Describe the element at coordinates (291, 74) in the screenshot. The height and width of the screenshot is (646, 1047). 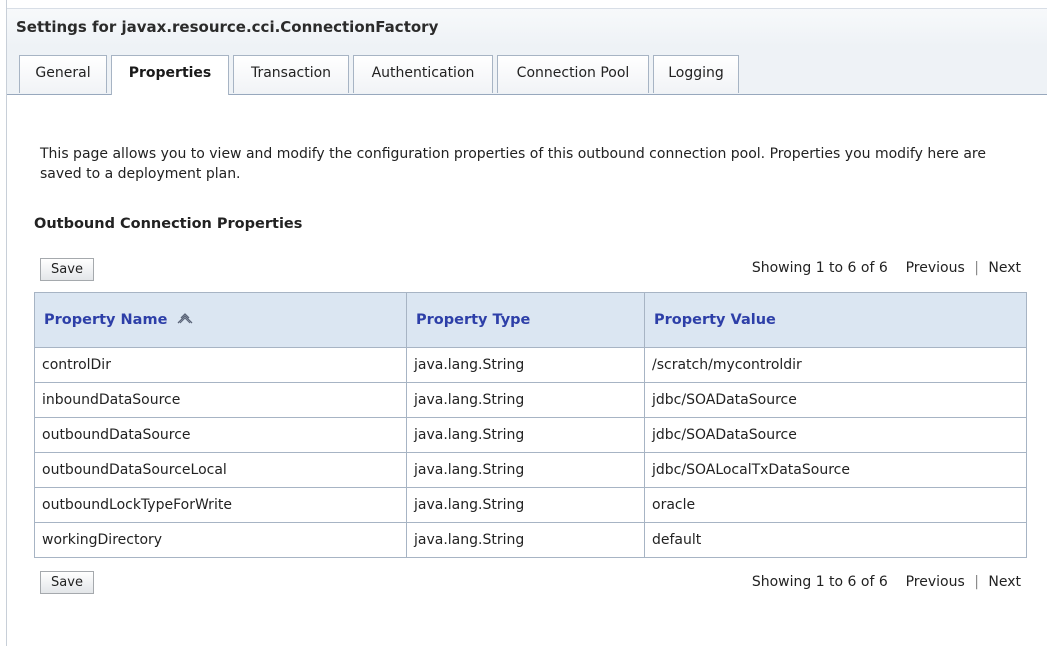
I see `tab-transaction: Transaction` at that location.